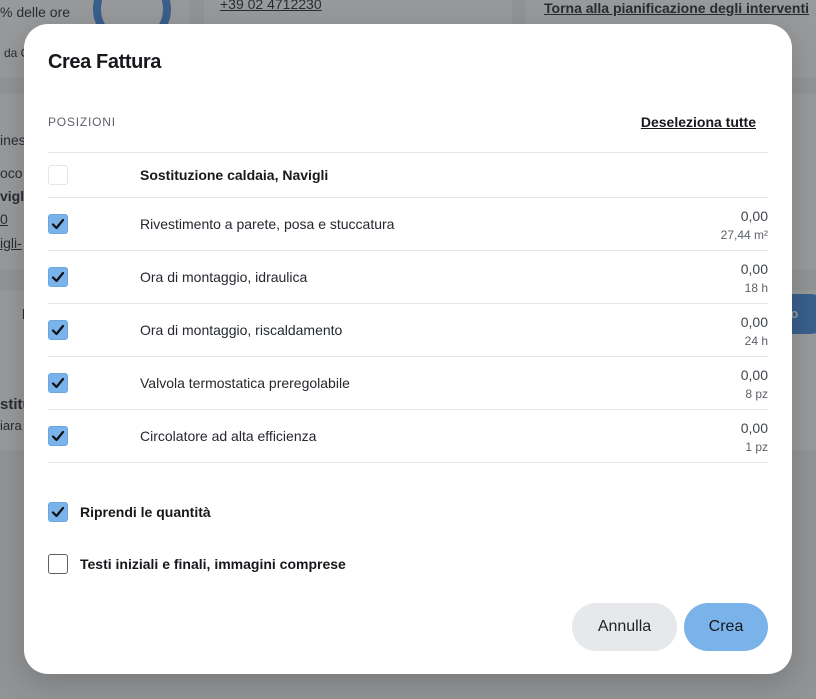  What do you see at coordinates (234, 175) in the screenshot?
I see `group-label: Sostituzione caldaia, Navigli` at bounding box center [234, 175].